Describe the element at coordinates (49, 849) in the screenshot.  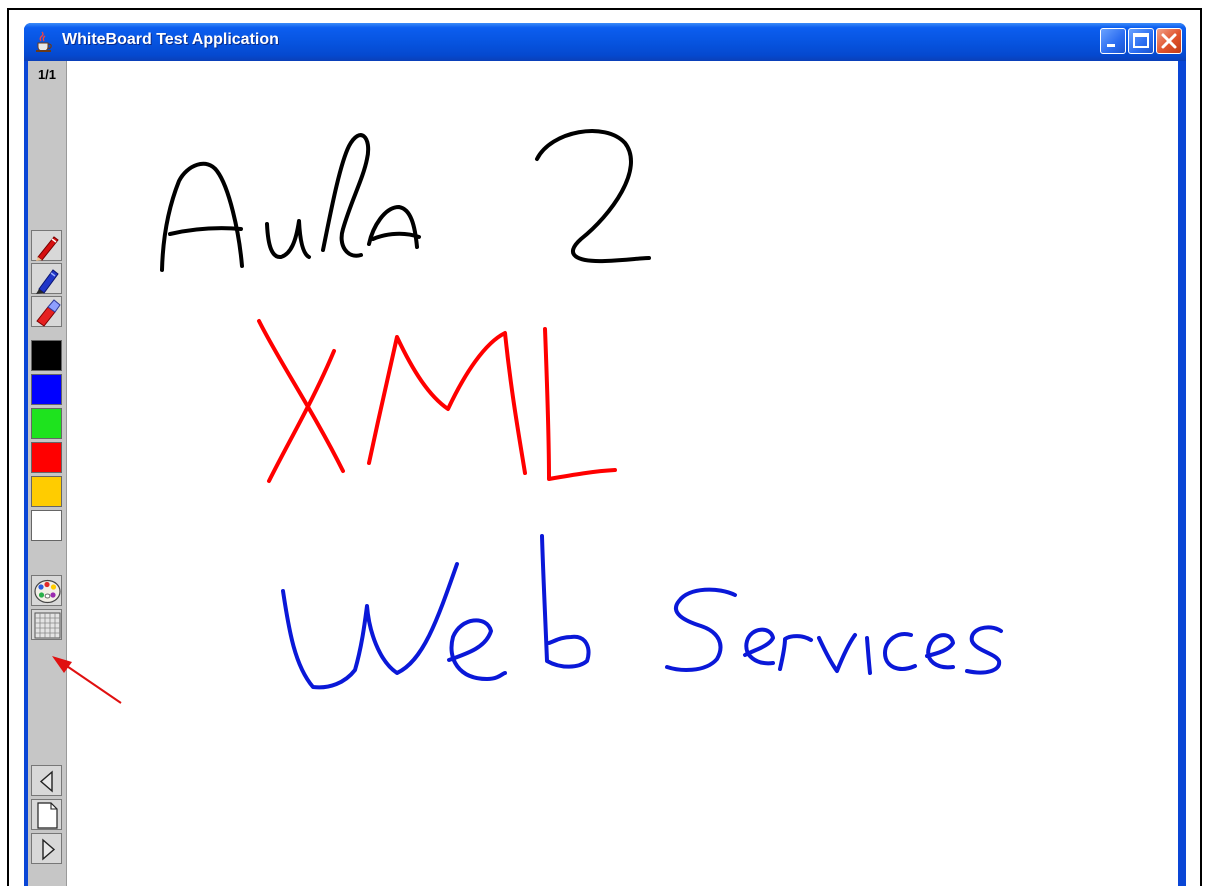
I see `triangle-right-icon` at that location.